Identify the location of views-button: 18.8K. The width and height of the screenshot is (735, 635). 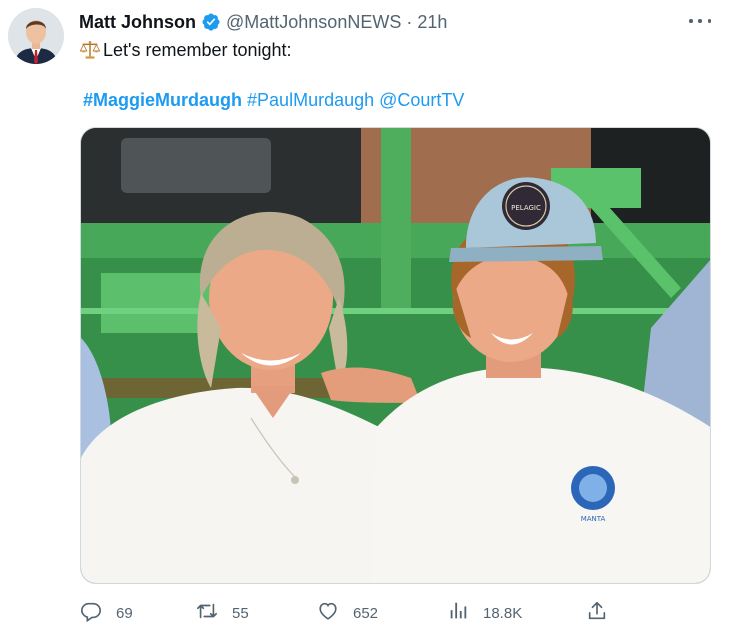
(484, 613).